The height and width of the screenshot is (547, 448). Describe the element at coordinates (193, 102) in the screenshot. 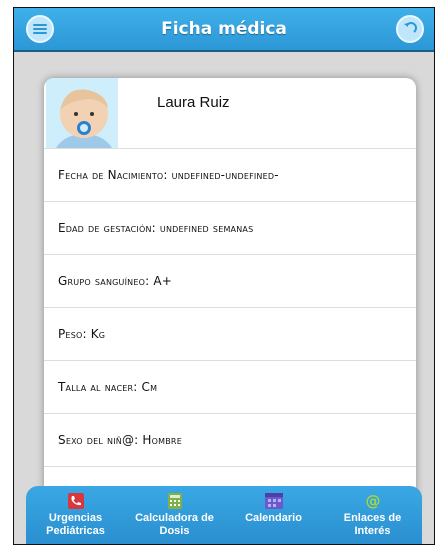

I see `patient-name: Laura Ruiz` at that location.